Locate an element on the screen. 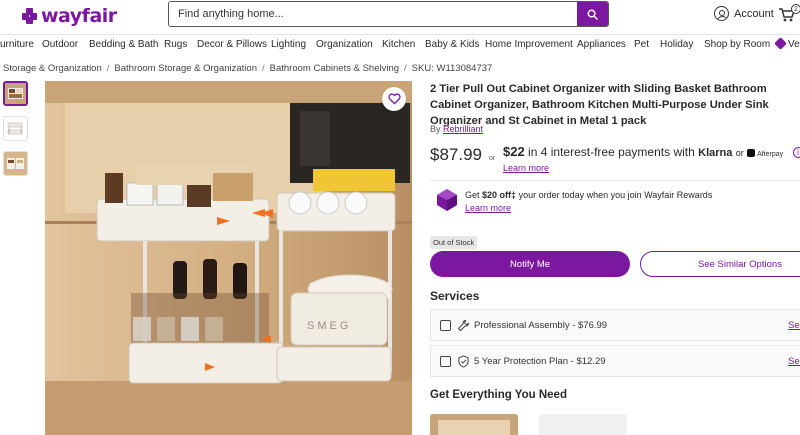 The height and width of the screenshot is (435, 800). account-icon is located at coordinates (721, 13).